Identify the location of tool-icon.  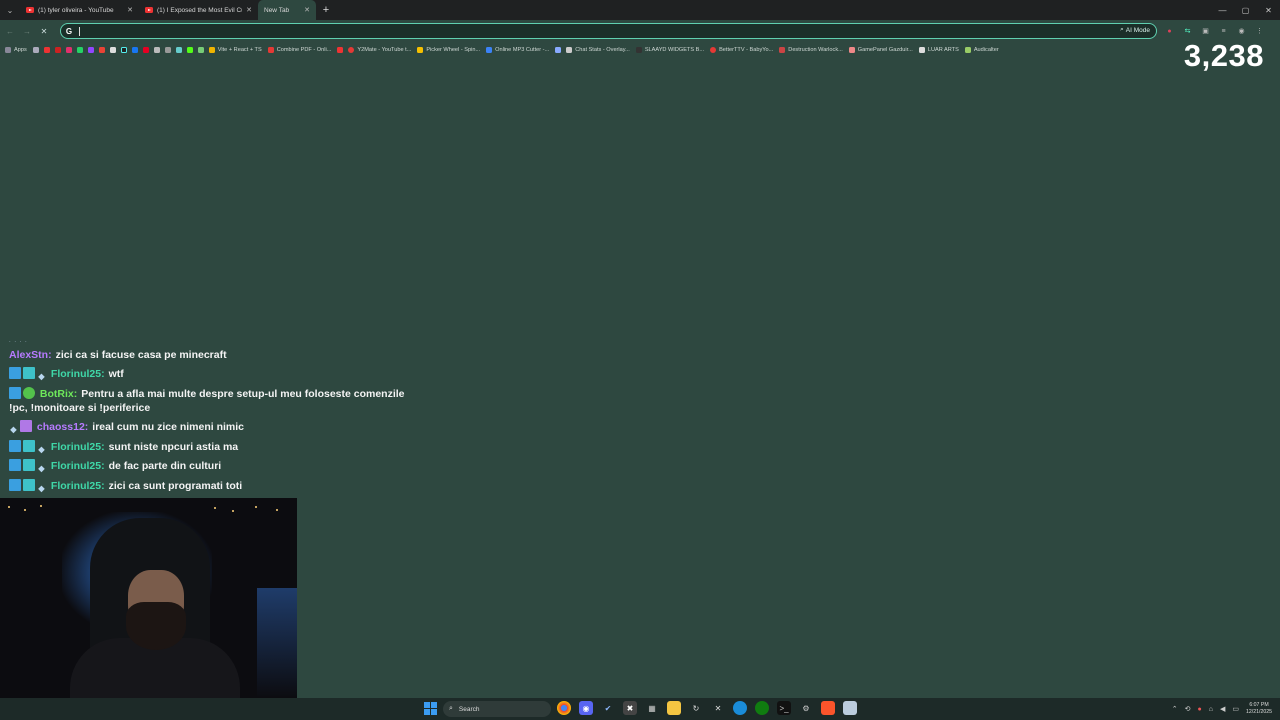
(156, 49).